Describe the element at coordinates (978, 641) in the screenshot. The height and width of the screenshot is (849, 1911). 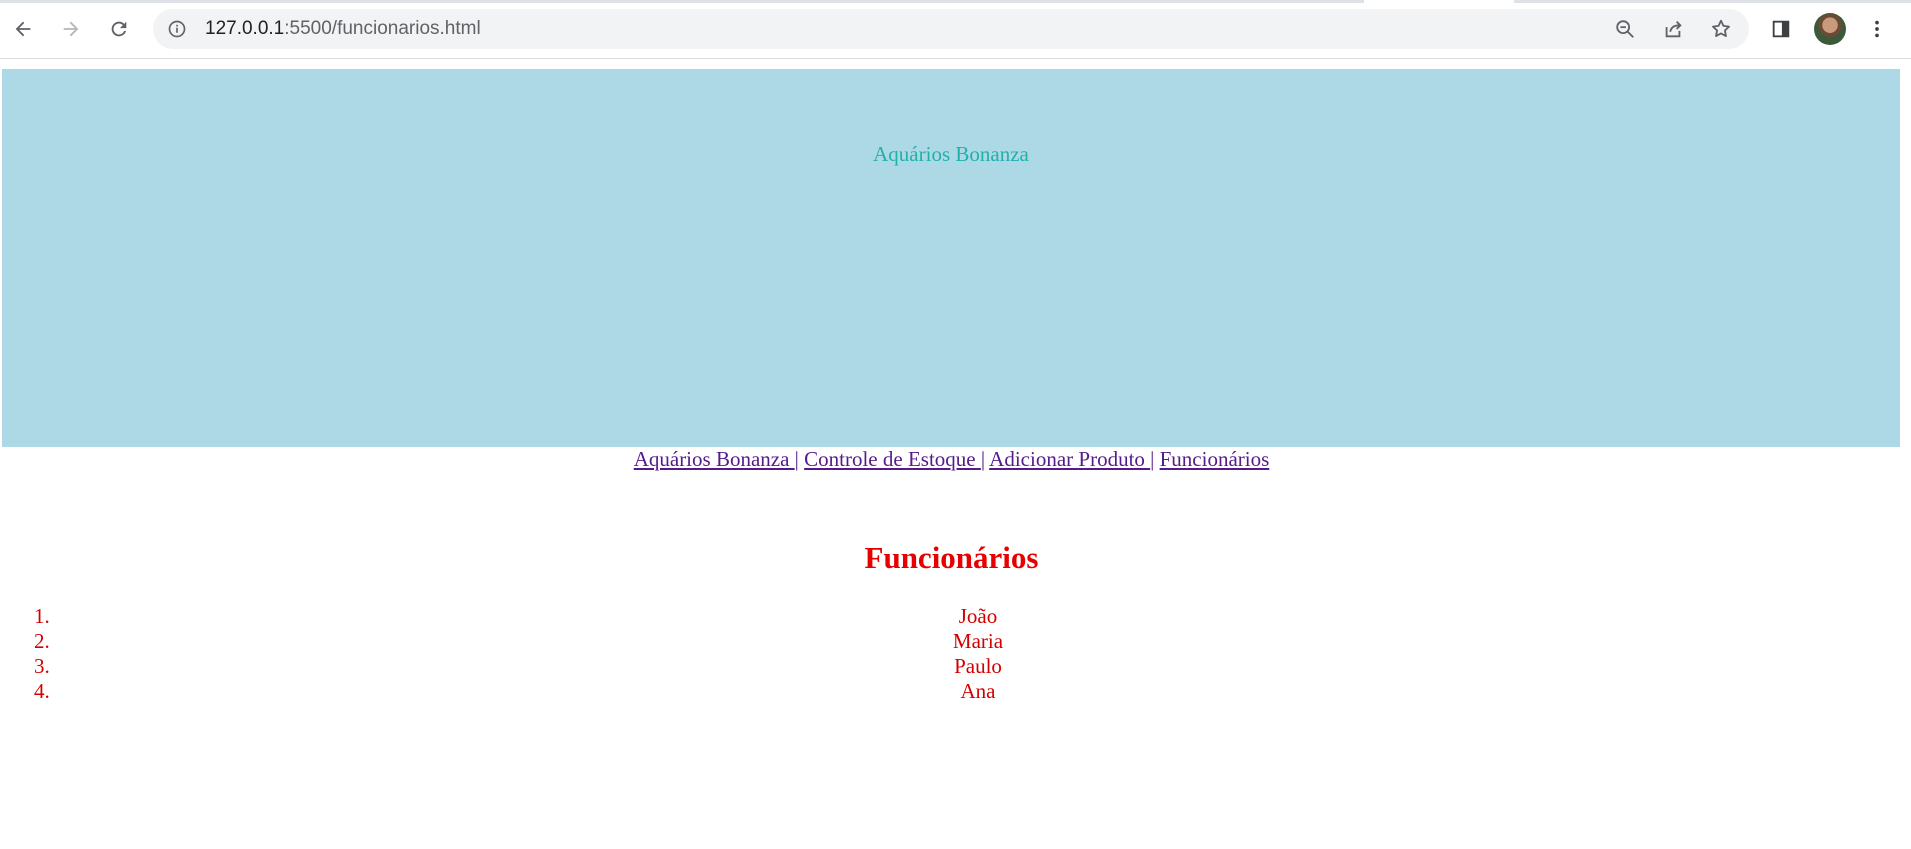
I see `list-item-name: Maria` at that location.